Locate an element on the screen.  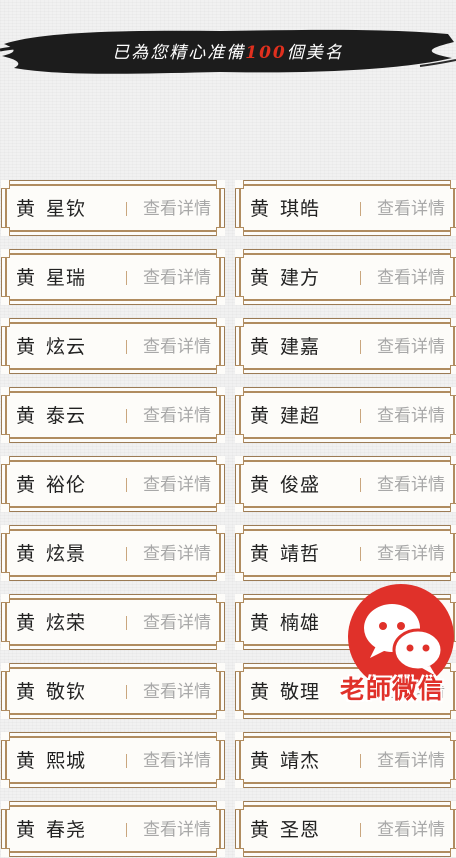
name-card: 黄泰云 查看详情 is located at coordinates (113, 415).